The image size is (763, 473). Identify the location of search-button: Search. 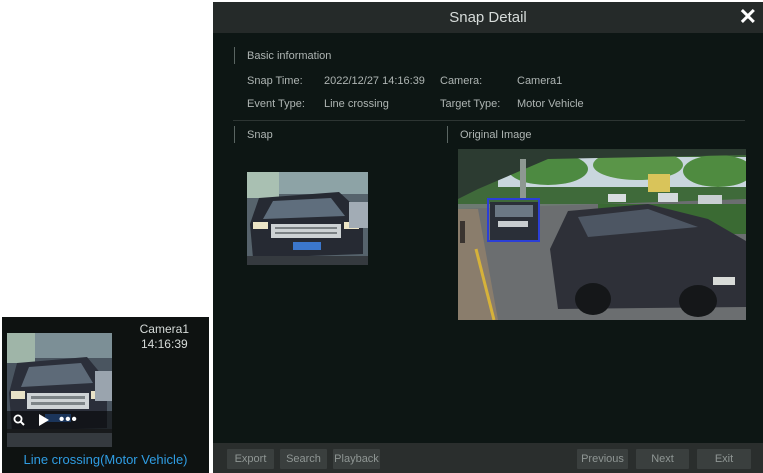
(303, 459).